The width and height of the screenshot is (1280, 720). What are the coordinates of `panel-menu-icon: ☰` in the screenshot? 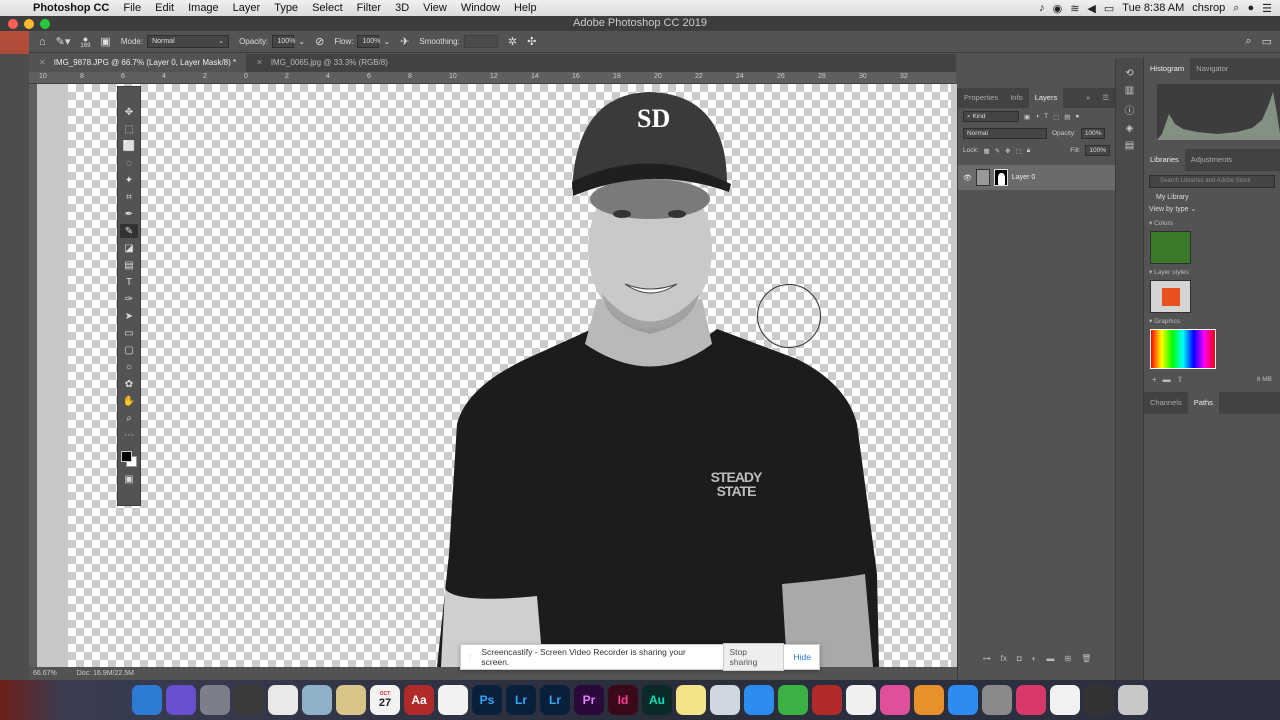 It's located at (1105, 98).